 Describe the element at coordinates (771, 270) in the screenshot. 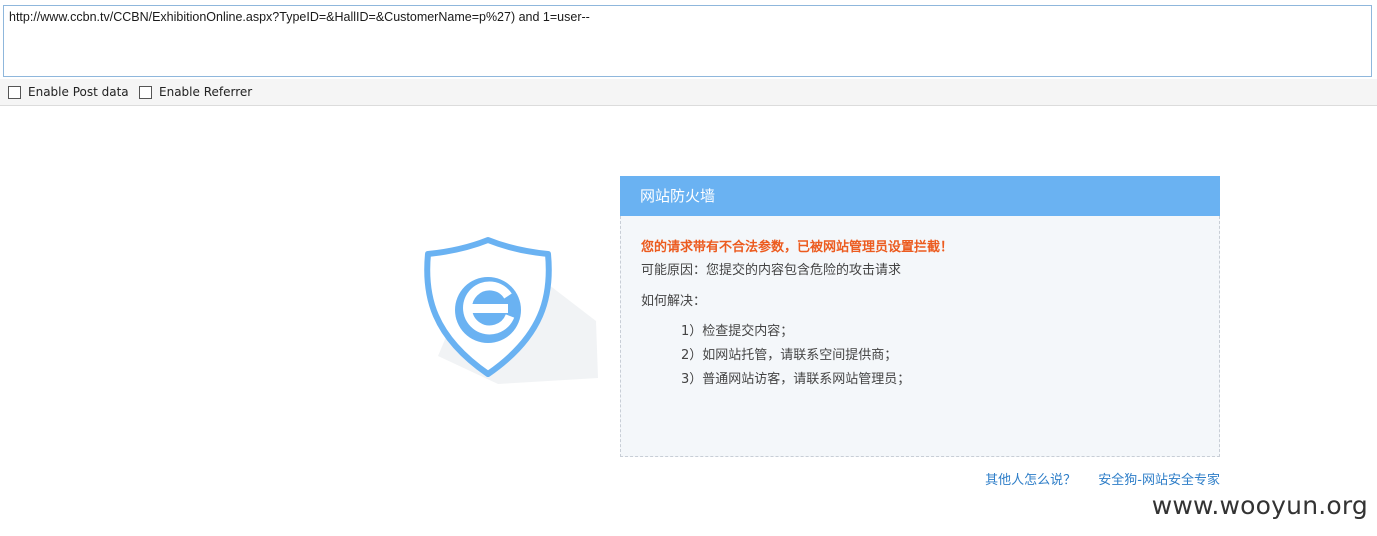

I see `possible-reason: 可能原因：您提交的内容包含危险的攻击请求` at that location.